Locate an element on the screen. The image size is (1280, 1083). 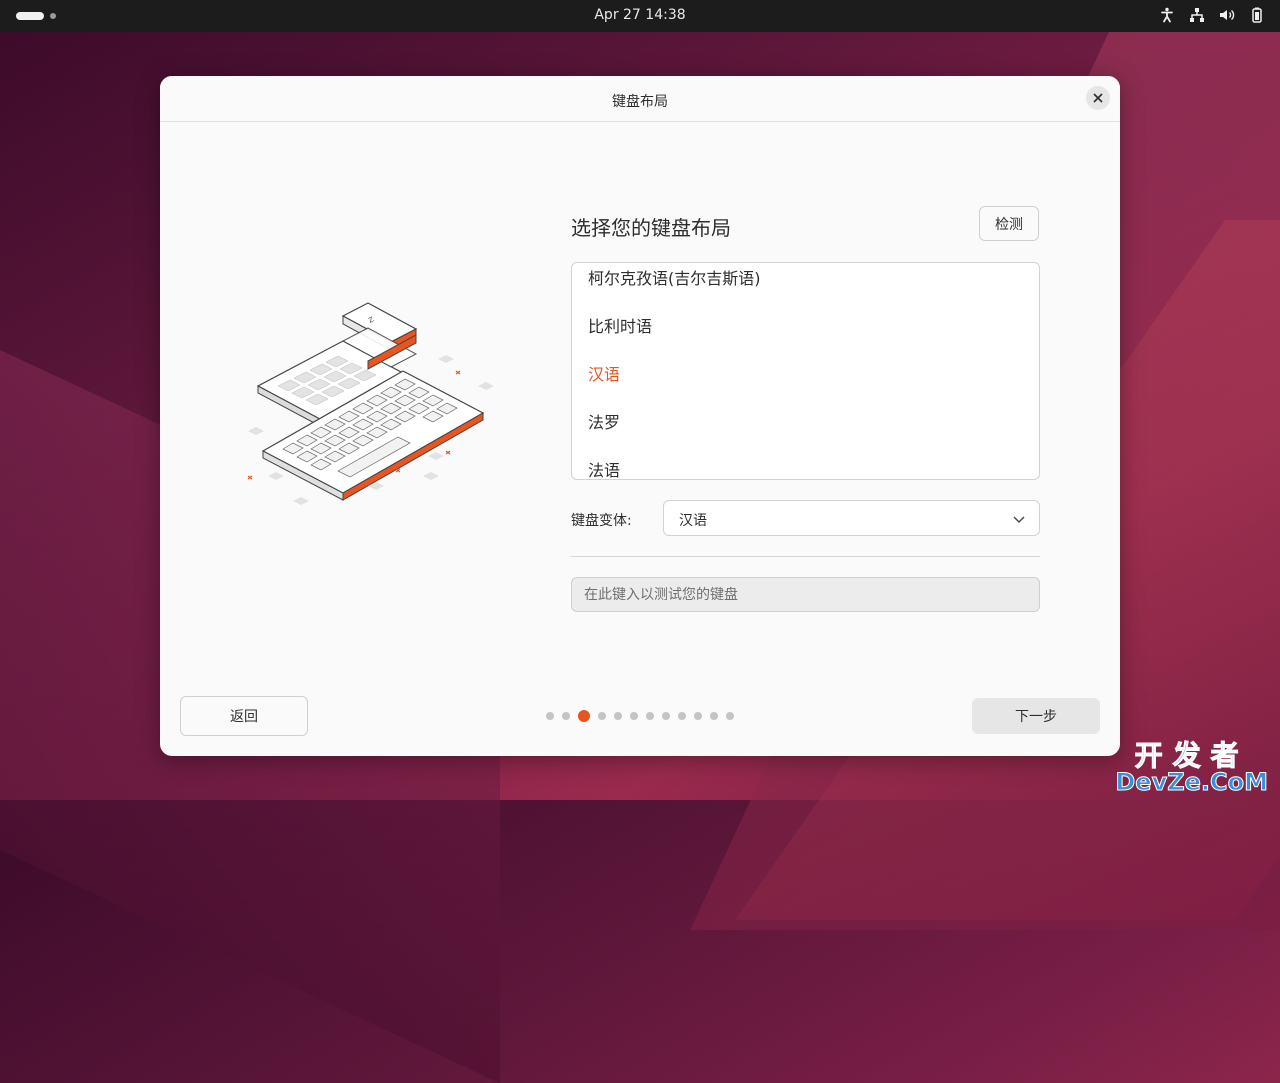
section-heading: 选择您的键盘布局 is located at coordinates (651, 228).